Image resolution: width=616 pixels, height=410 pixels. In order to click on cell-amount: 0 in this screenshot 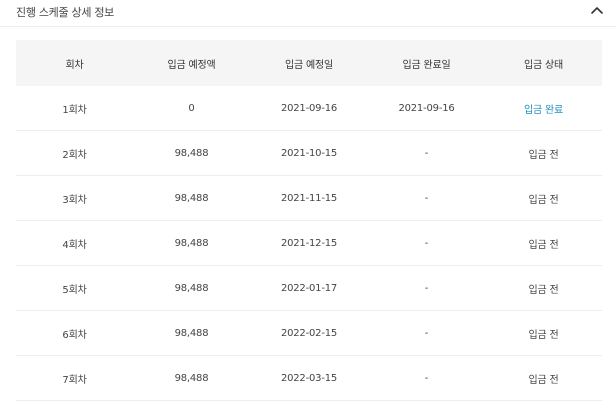, I will do `click(191, 108)`.